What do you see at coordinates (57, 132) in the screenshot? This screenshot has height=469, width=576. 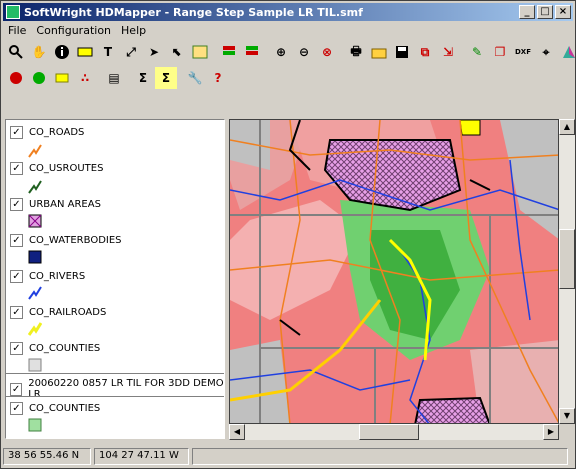 I see `layer-label: CO_ROADS` at bounding box center [57, 132].